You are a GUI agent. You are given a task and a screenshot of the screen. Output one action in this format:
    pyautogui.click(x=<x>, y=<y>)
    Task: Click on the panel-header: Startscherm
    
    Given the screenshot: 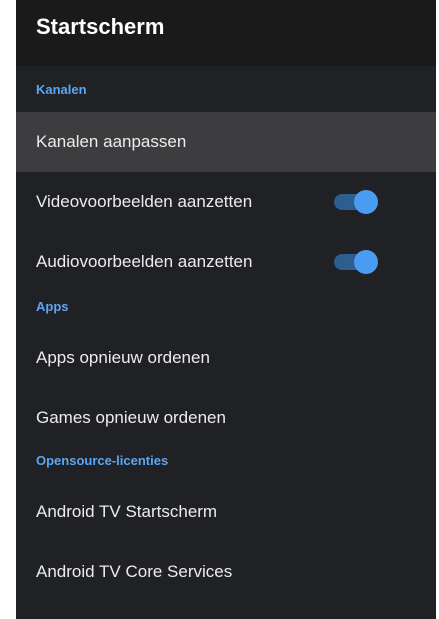 What is the action you would take?
    pyautogui.click(x=226, y=33)
    